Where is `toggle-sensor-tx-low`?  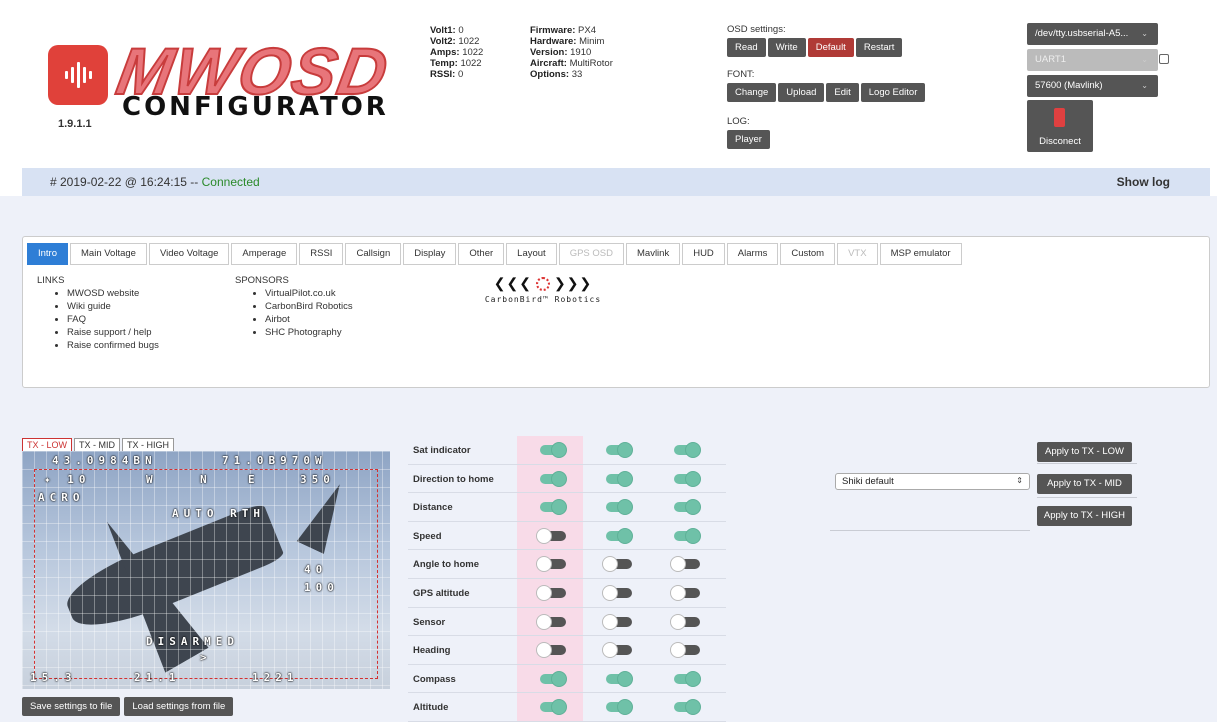
toggle-sensor-tx-low is located at coordinates (552, 621).